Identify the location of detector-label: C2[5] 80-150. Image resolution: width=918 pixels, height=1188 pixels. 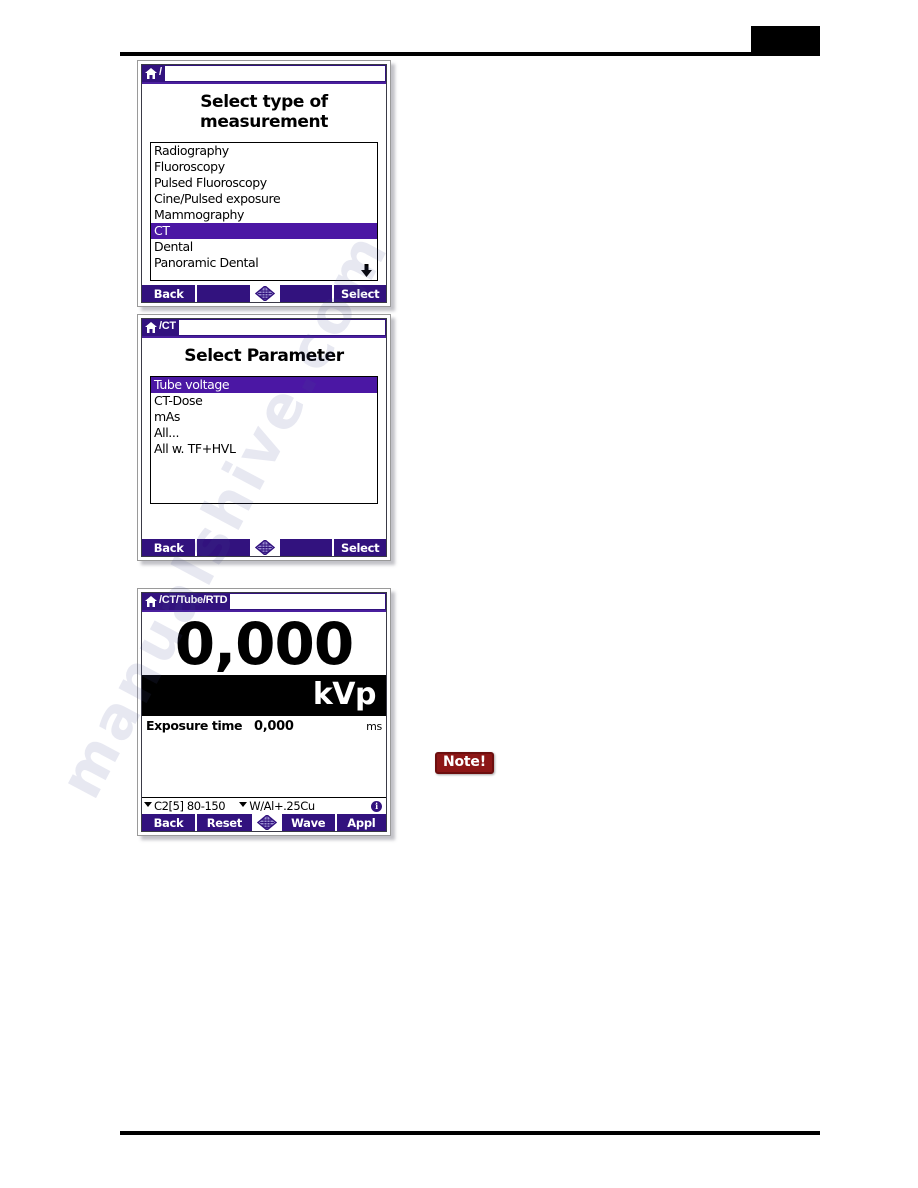
(190, 806).